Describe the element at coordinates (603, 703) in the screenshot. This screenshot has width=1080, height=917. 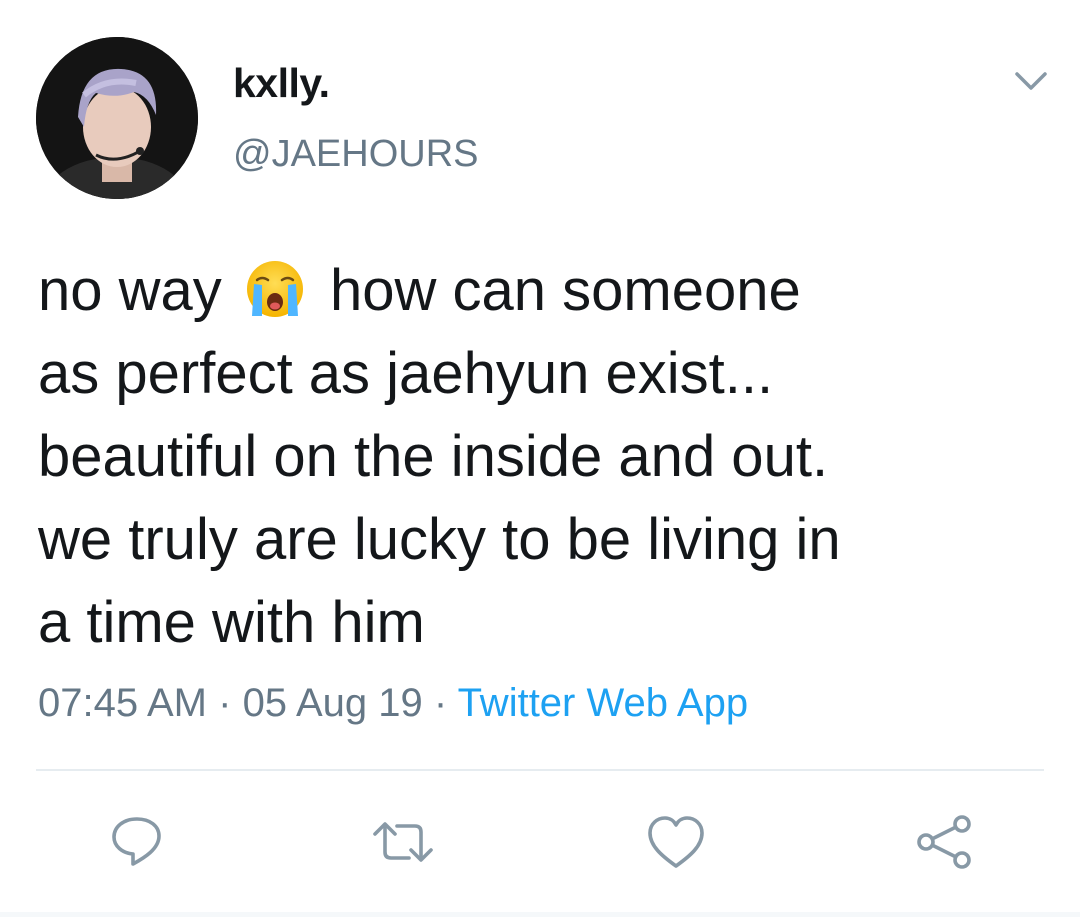
I see `tweet-source-link: Twitter Web App` at that location.